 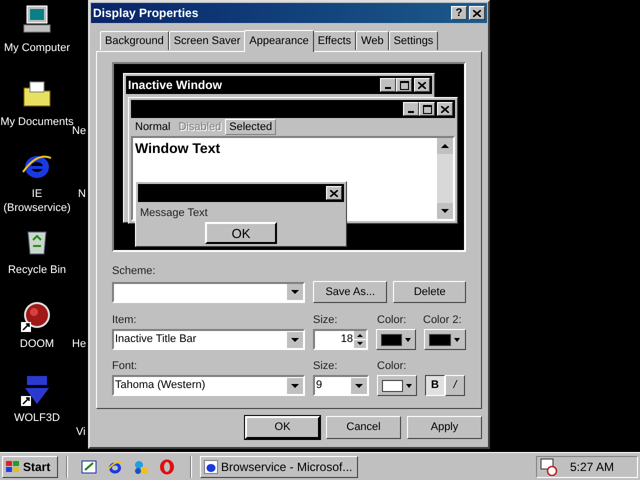 What do you see at coordinates (360, 339) in the screenshot?
I see `spinner-arrows-icon` at bounding box center [360, 339].